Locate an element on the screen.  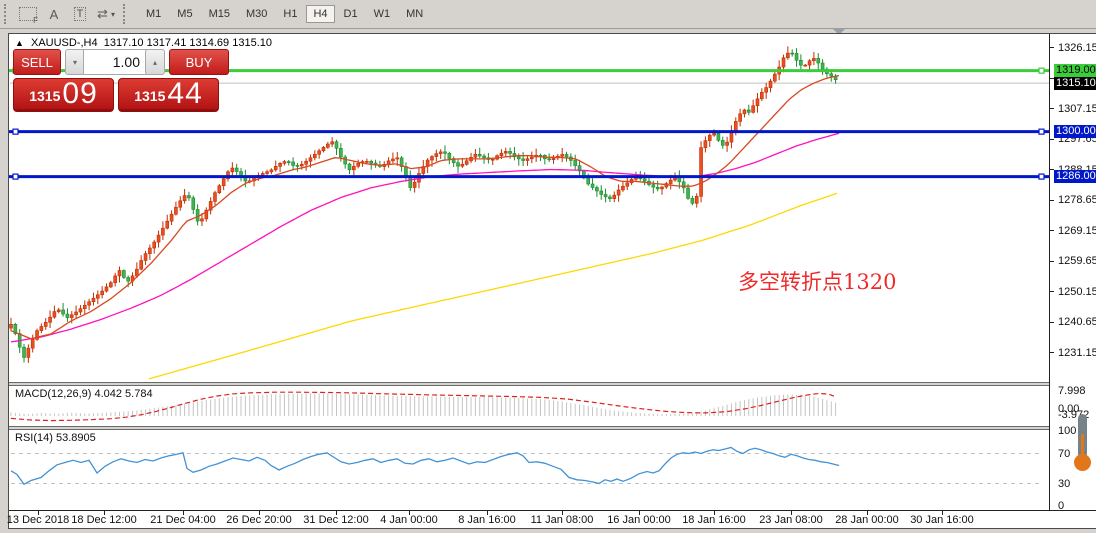
hline-price-label: 1286.00 is located at coordinates (1075, 177).